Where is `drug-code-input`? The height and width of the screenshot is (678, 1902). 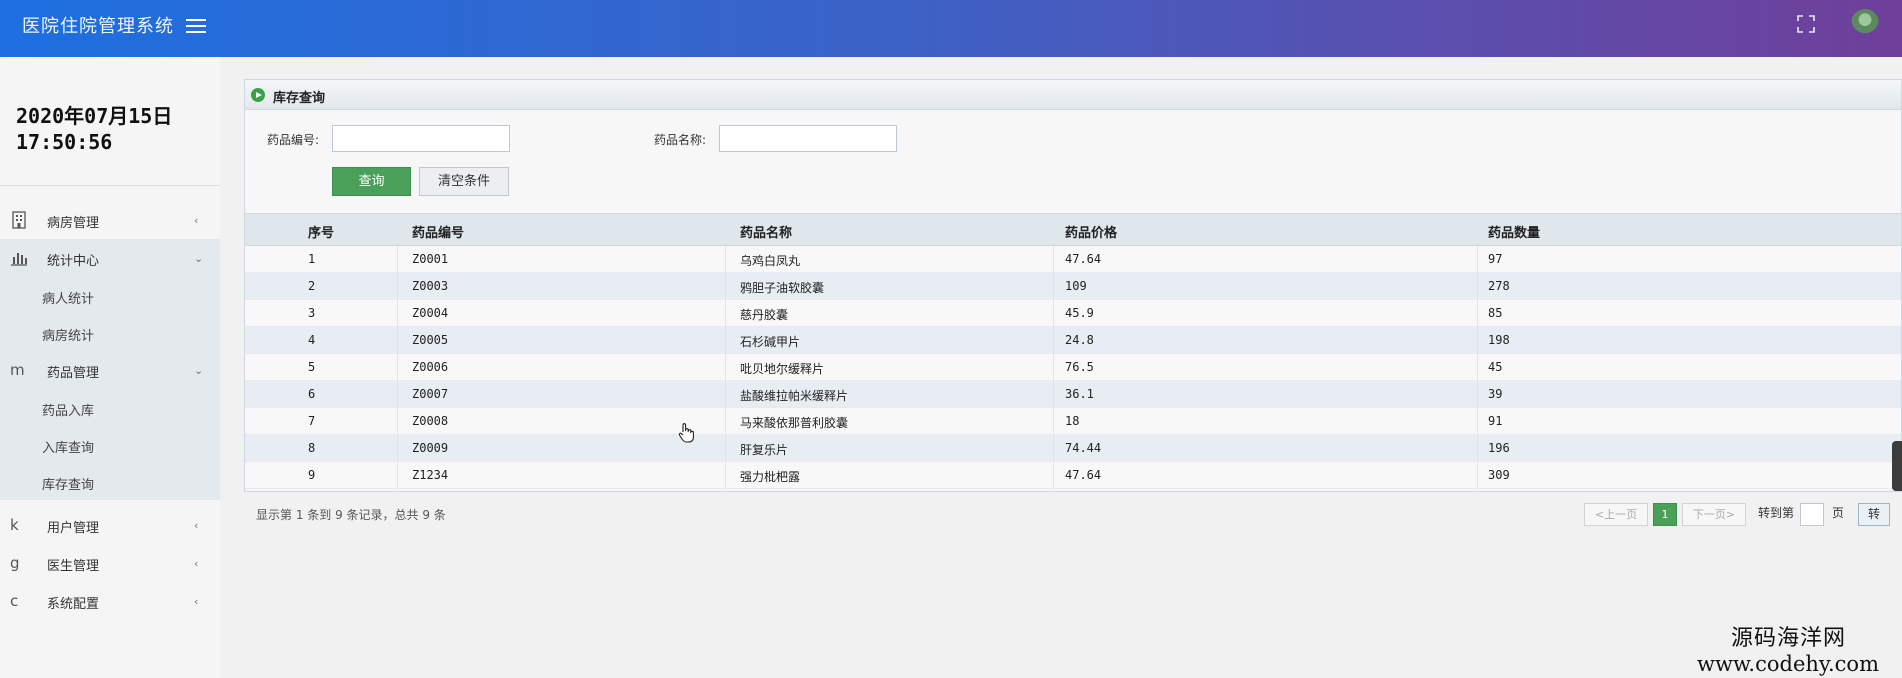
drug-code-input is located at coordinates (421, 138).